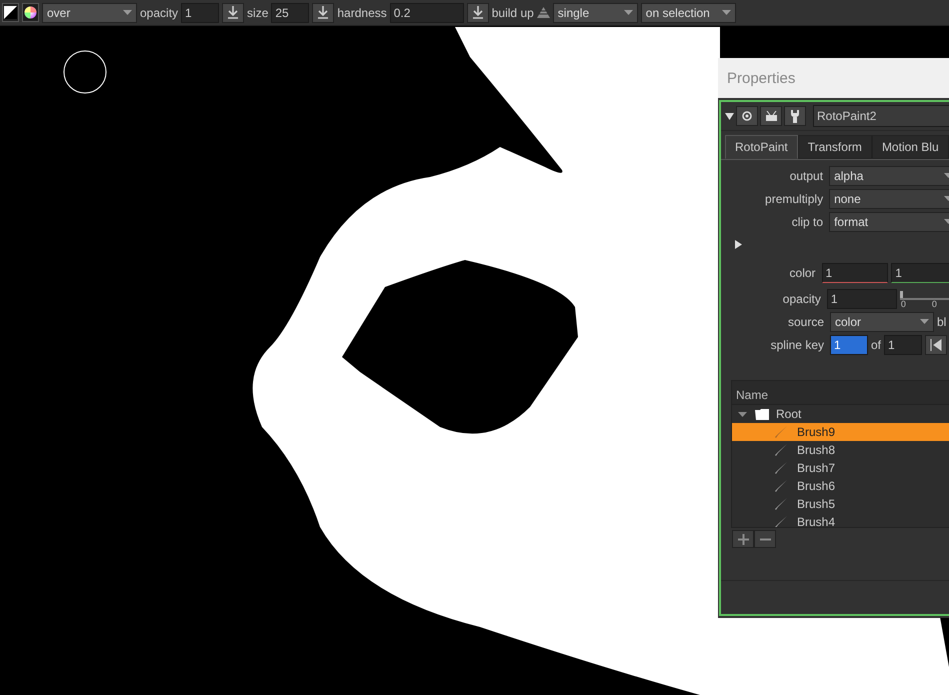 This screenshot has height=695, width=949. I want to click on field-label: bl, so click(941, 322).